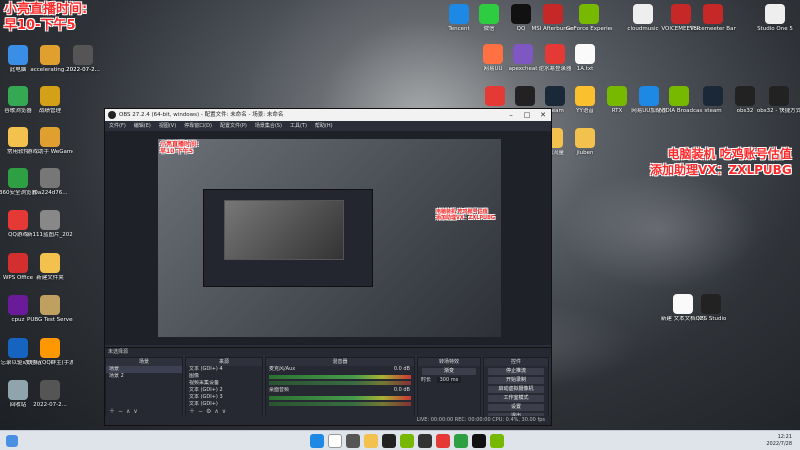  Describe the element at coordinates (268, 126) in the screenshot. I see `menu-item: 场景集合(S)` at that location.